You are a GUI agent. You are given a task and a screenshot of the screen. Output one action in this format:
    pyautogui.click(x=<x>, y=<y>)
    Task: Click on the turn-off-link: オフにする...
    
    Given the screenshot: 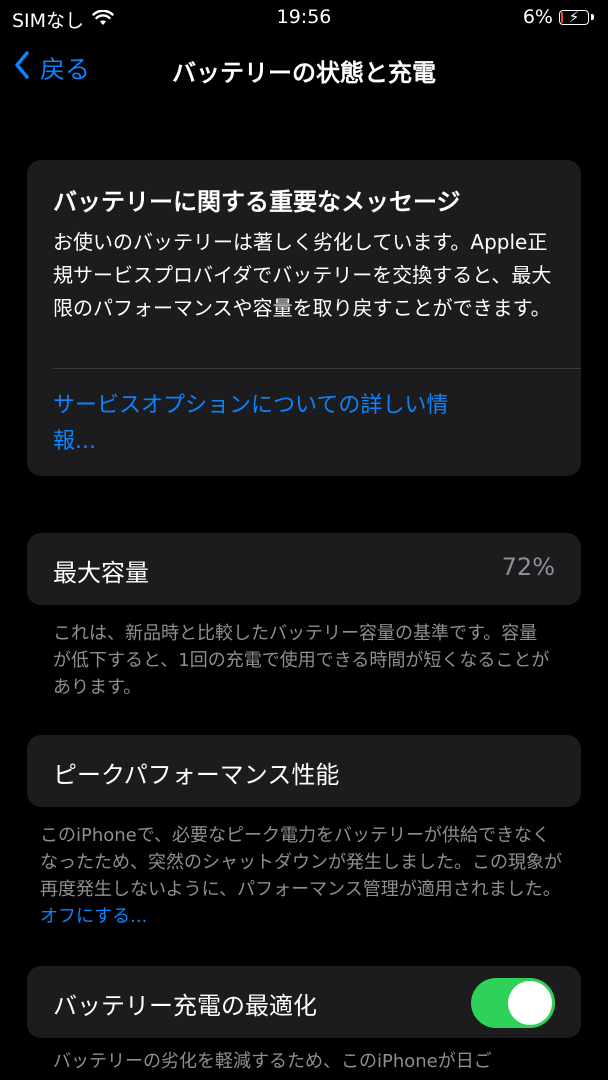 What is the action you would take?
    pyautogui.click(x=93, y=916)
    